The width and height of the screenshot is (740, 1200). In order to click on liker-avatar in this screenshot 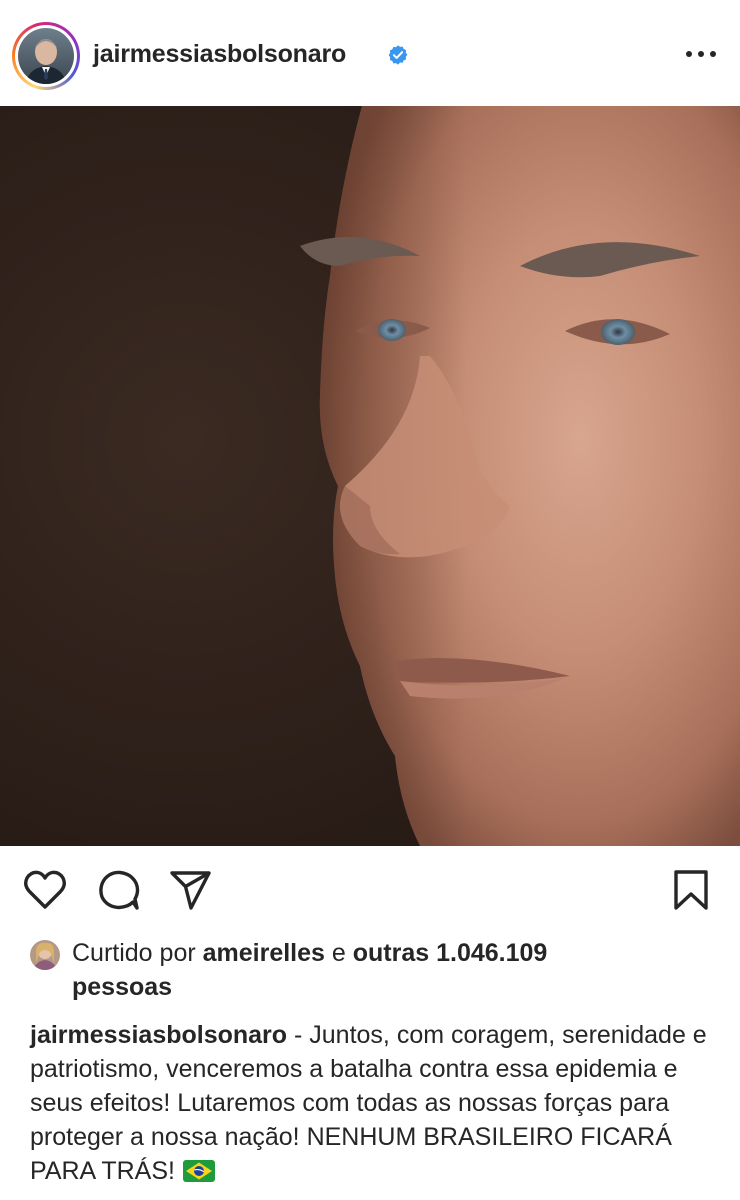, I will do `click(45, 955)`.